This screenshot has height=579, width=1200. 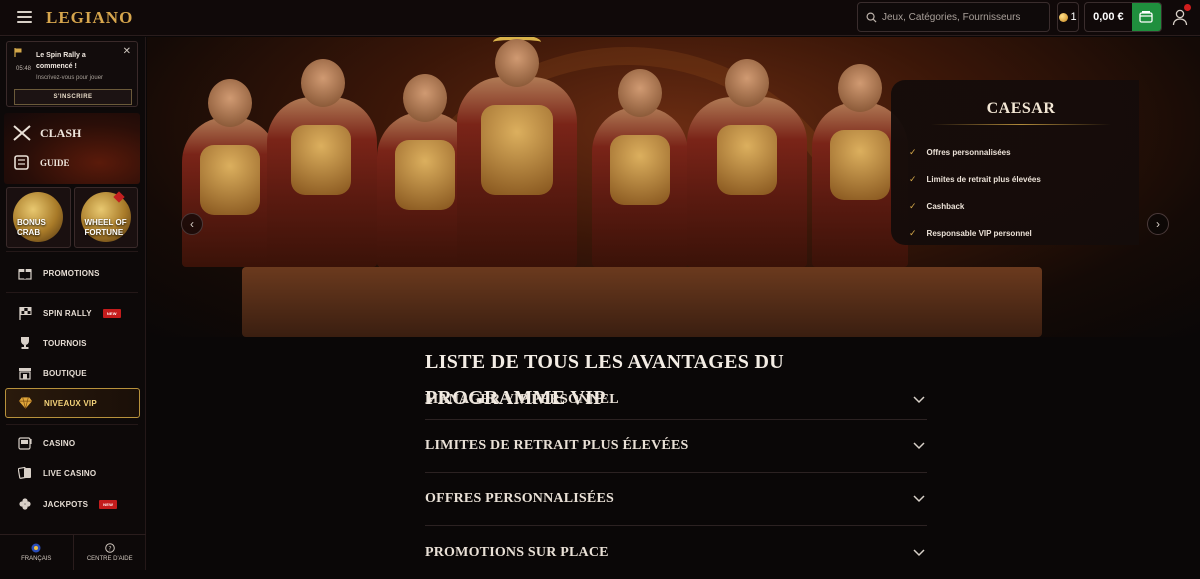 I want to click on tile-label: BONUS CRAB, so click(x=31, y=227).